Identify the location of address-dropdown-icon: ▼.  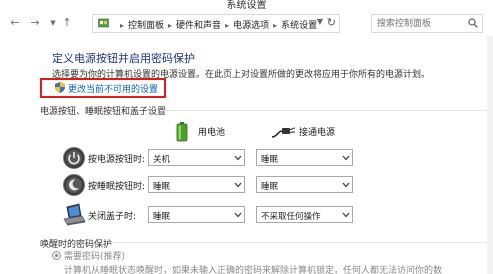
(320, 21).